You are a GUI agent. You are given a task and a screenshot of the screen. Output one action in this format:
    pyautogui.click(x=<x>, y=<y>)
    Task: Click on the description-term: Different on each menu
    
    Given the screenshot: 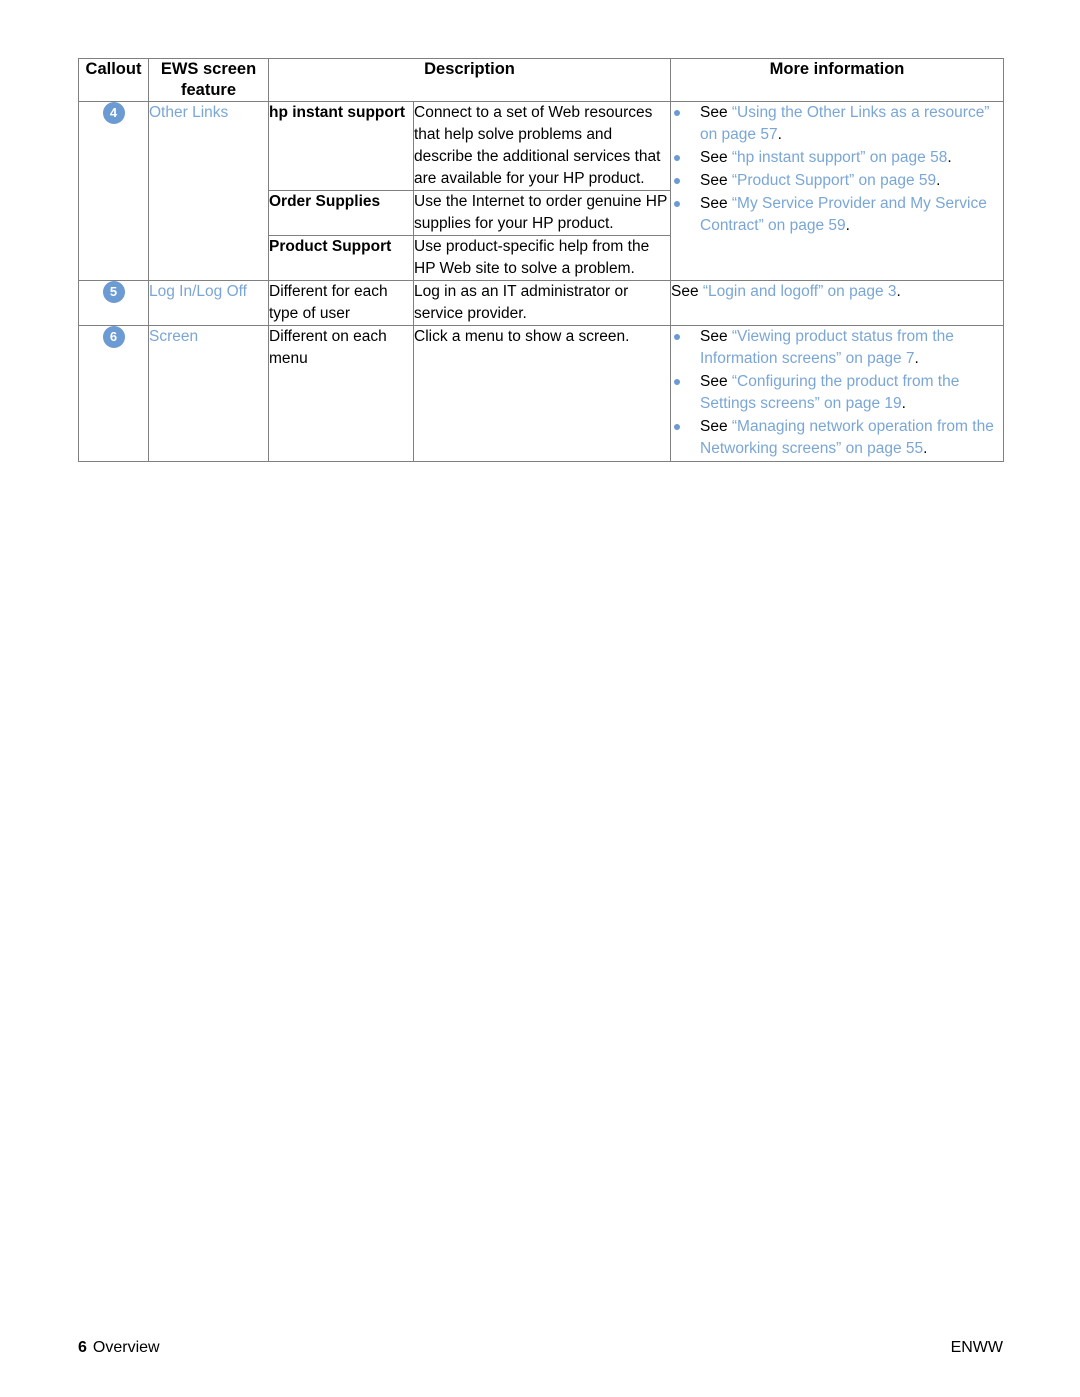 What is the action you would take?
    pyautogui.click(x=341, y=393)
    